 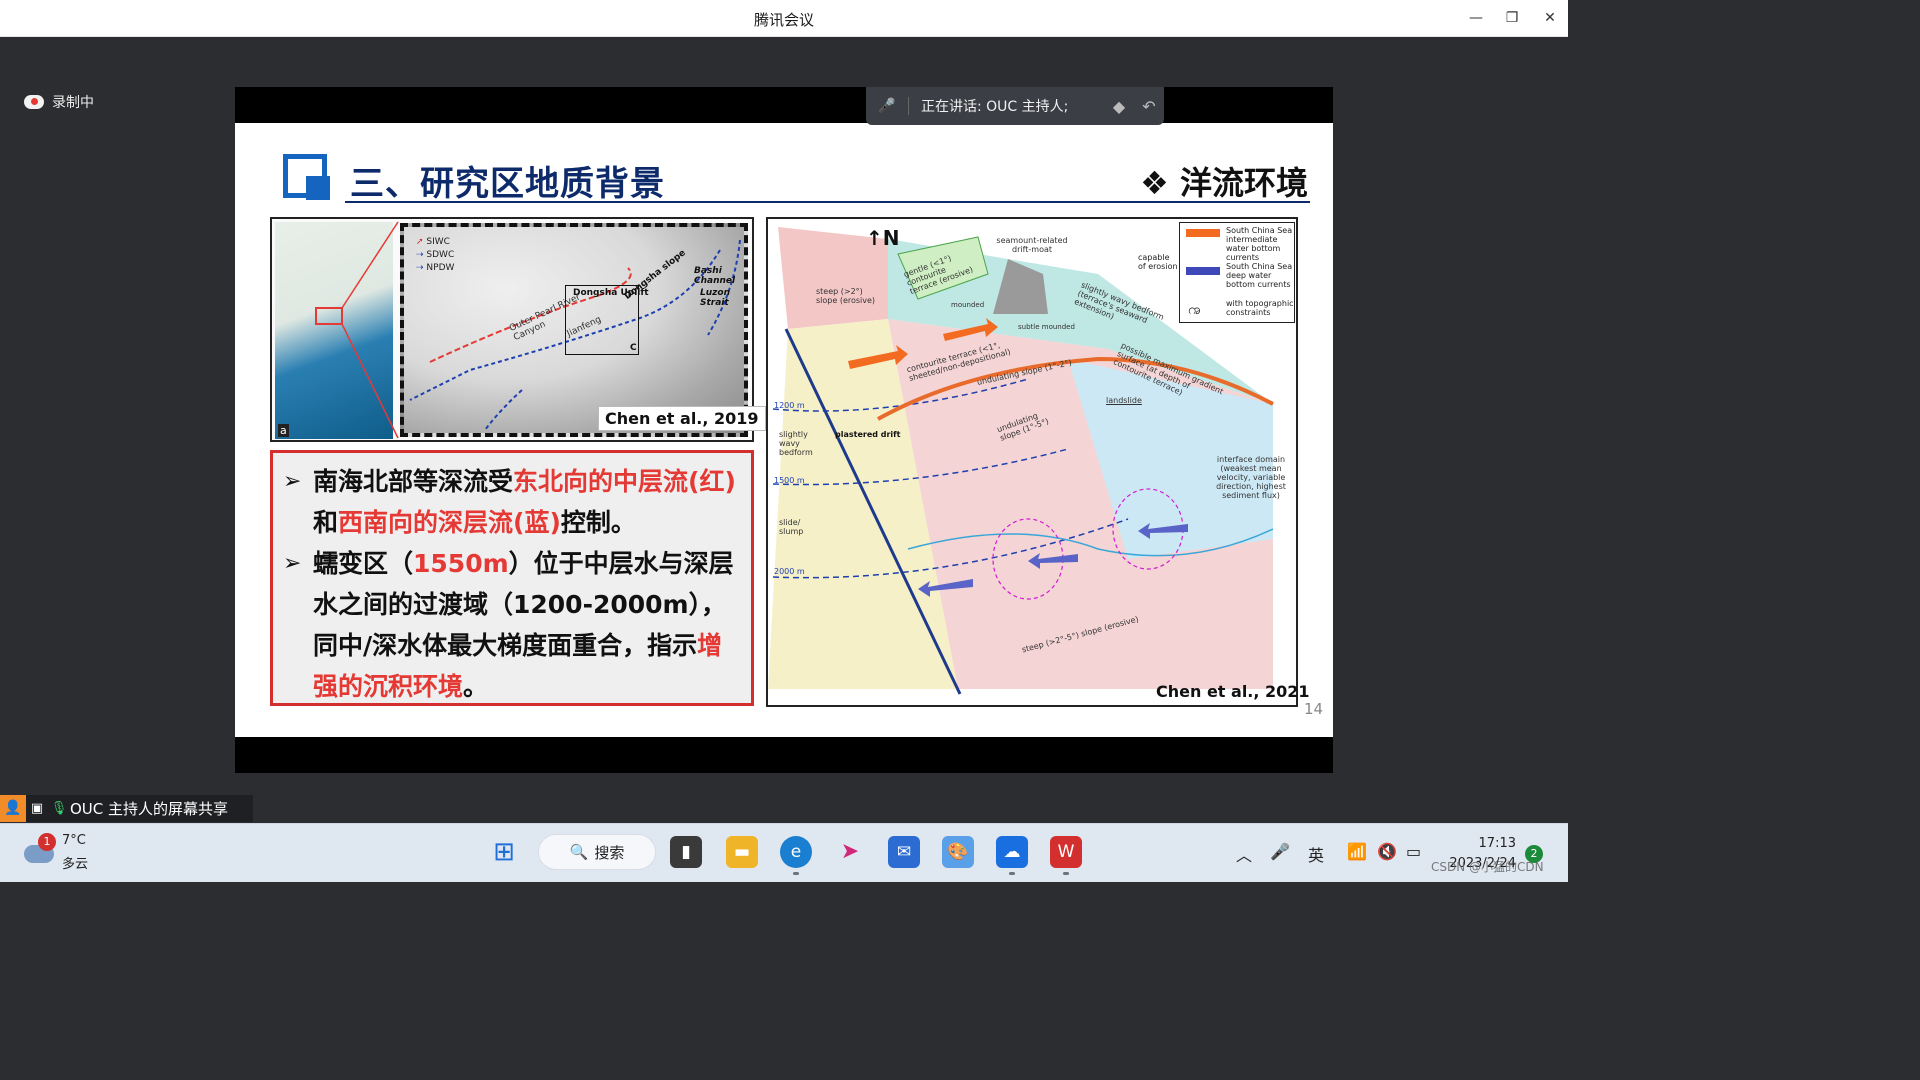 What do you see at coordinates (74, 840) in the screenshot?
I see `weather-temp: 7°C` at bounding box center [74, 840].